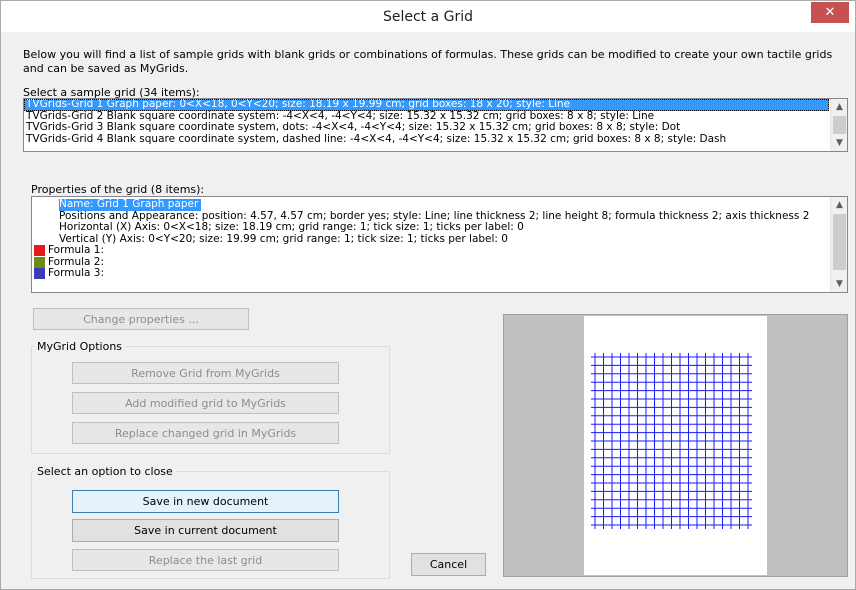 This screenshot has height=590, width=856. What do you see at coordinates (105, 471) in the screenshot?
I see `close-options-title: Select an option to close` at bounding box center [105, 471].